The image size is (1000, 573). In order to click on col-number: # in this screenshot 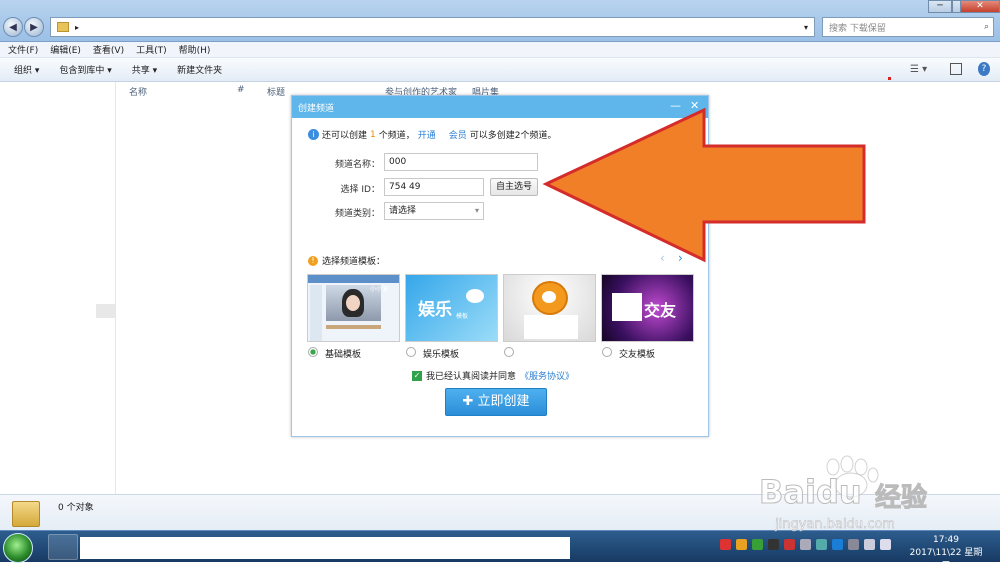, I will do `click(241, 90)`.